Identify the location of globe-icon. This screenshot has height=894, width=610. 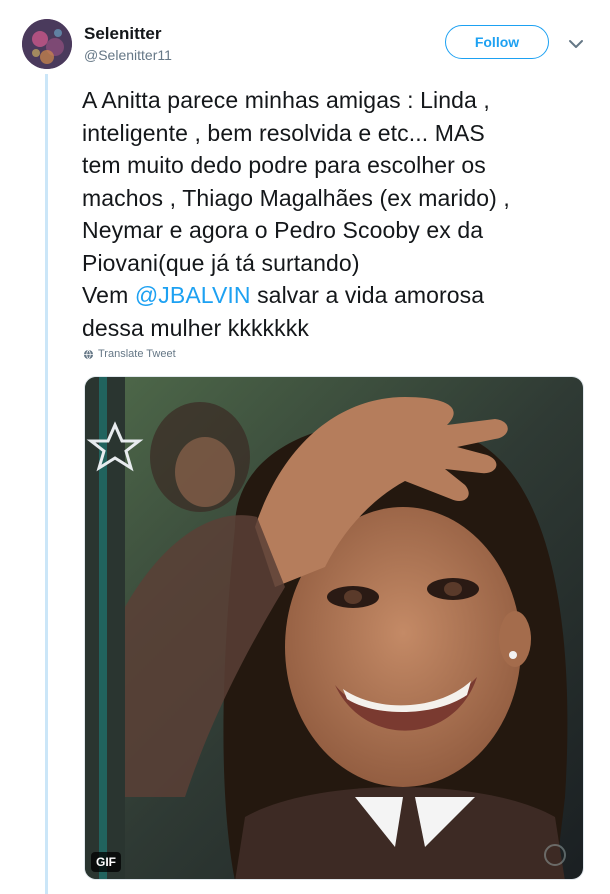
(88, 354).